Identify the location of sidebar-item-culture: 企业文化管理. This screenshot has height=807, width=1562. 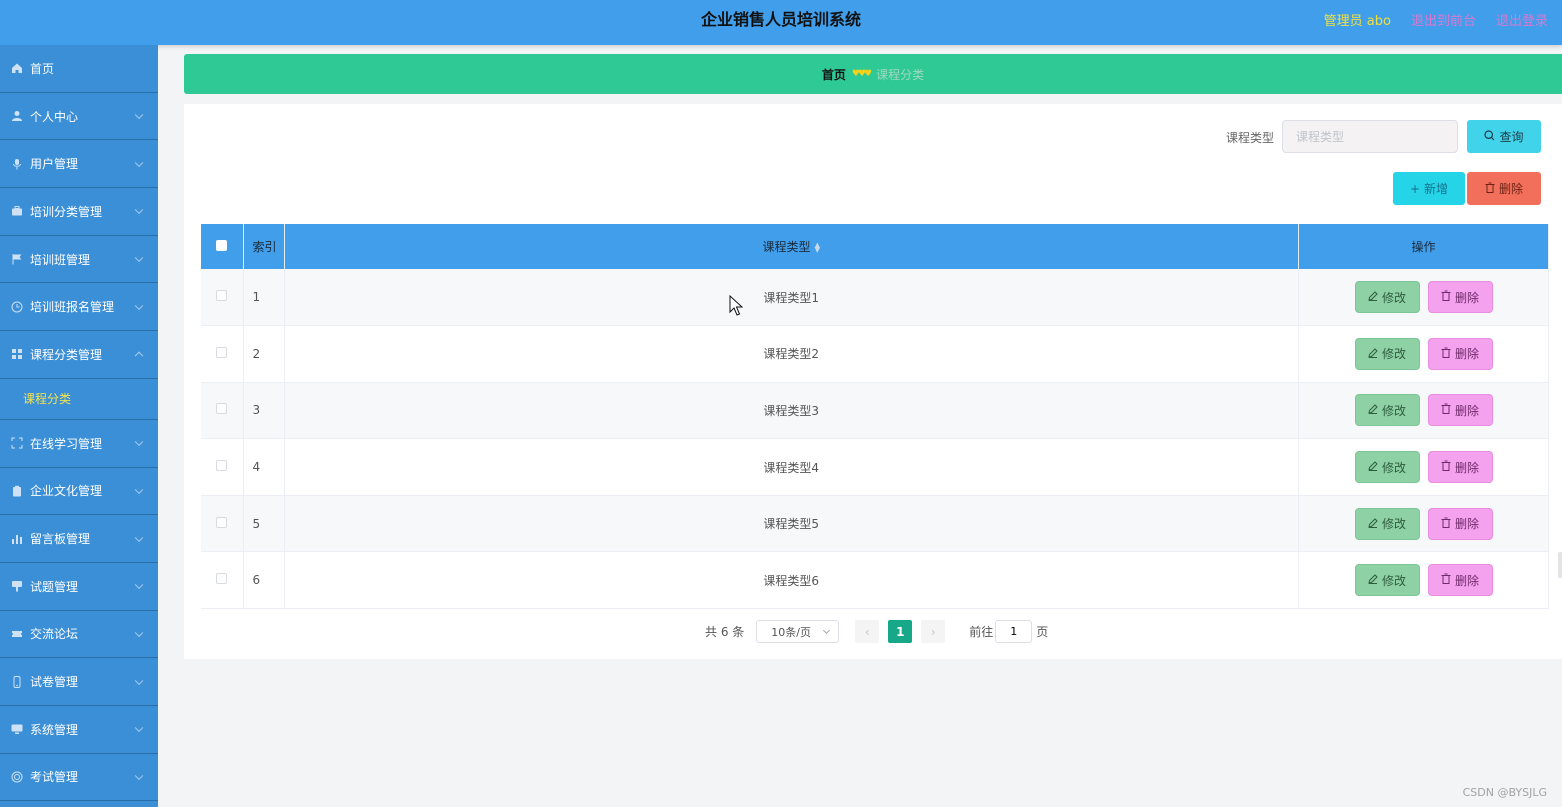
(79, 492).